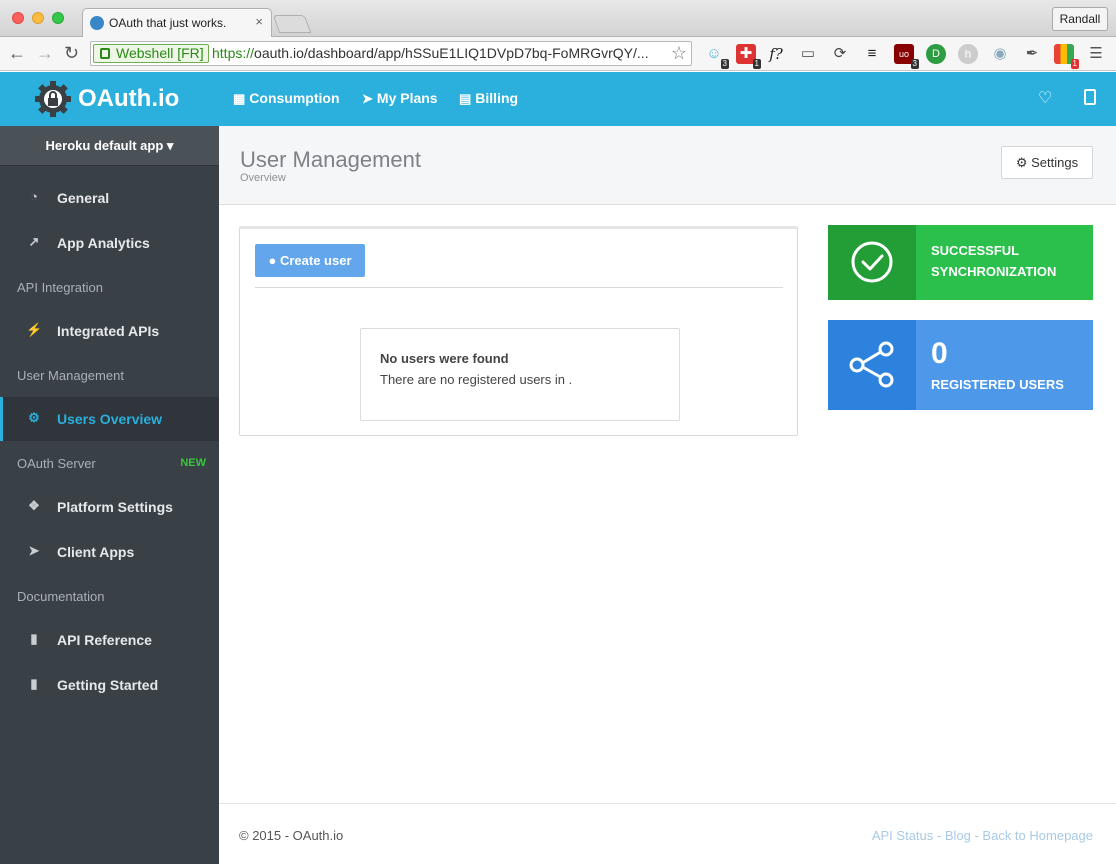 Image resolution: width=1116 pixels, height=864 pixels. Describe the element at coordinates (1045, 98) in the screenshot. I see `bell-icon: ♡` at that location.